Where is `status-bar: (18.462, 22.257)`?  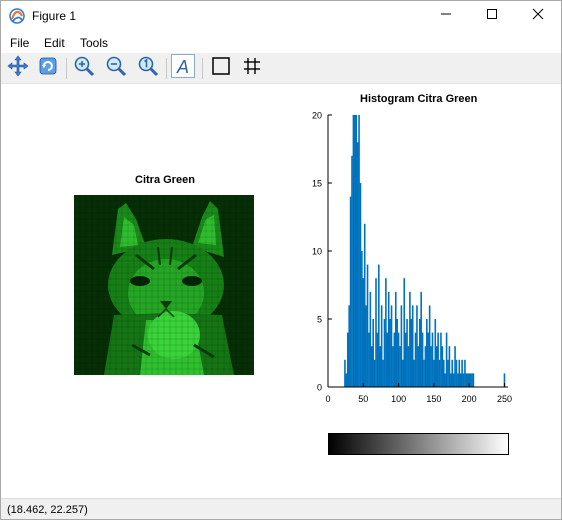
status-bar: (18.462, 22.257) is located at coordinates (281, 508).